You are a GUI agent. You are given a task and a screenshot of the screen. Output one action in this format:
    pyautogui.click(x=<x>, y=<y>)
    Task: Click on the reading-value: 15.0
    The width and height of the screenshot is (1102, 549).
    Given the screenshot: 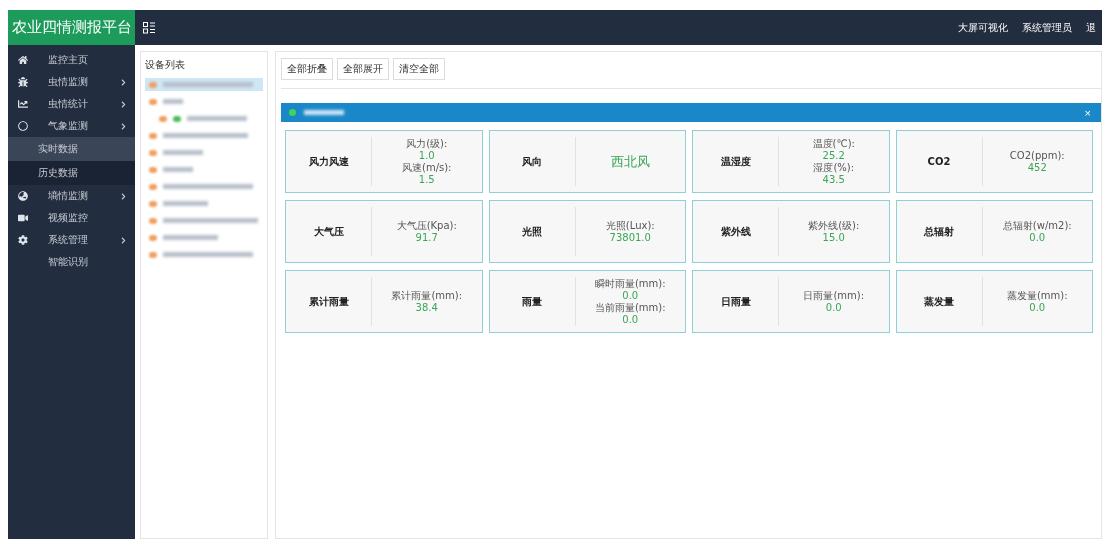 What is the action you would take?
    pyautogui.click(x=833, y=237)
    